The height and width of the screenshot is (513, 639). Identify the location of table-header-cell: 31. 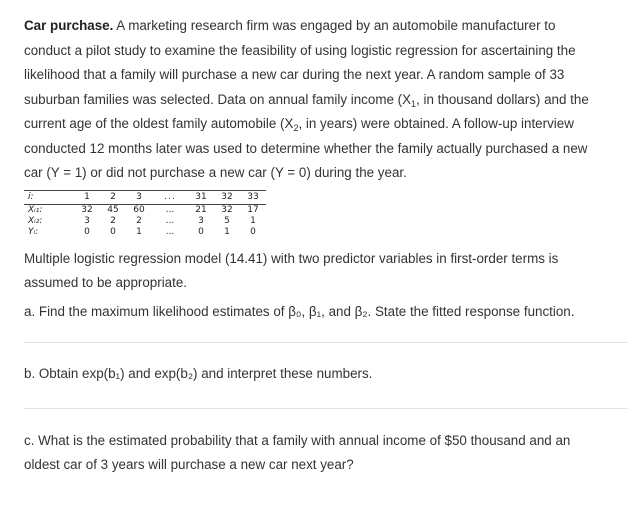
(201, 197).